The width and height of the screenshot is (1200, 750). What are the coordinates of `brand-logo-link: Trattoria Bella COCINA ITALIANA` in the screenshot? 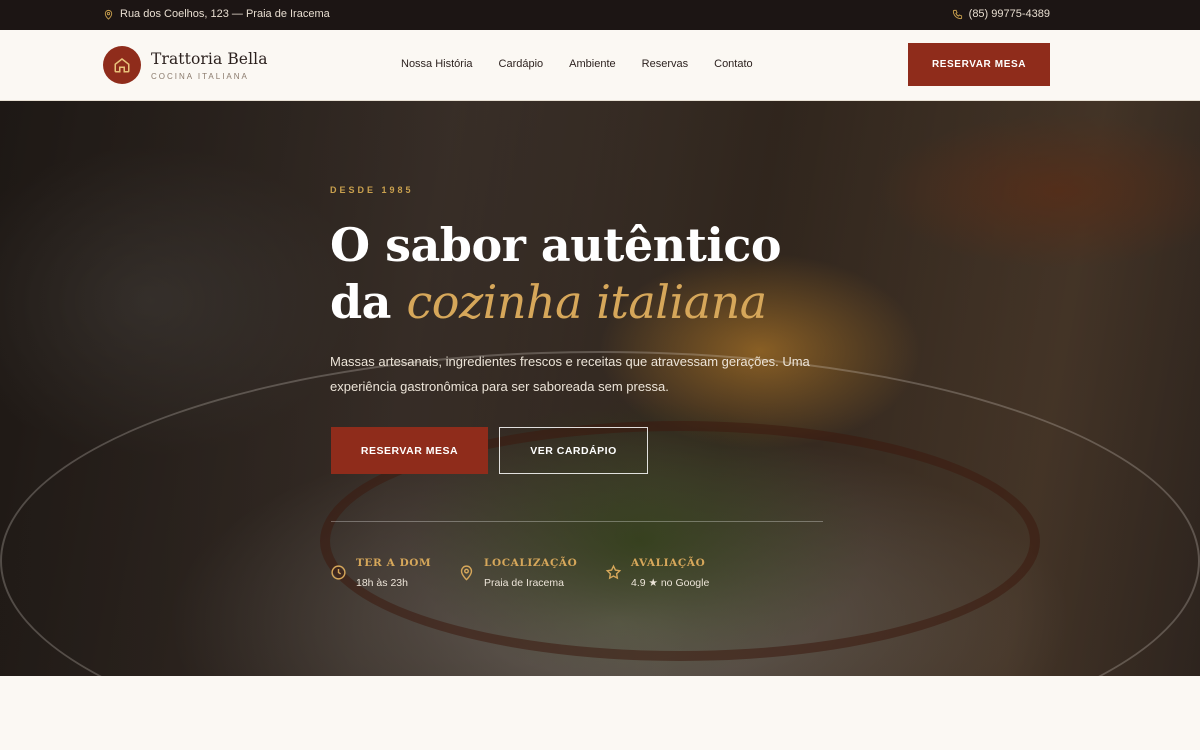 It's located at (185, 65).